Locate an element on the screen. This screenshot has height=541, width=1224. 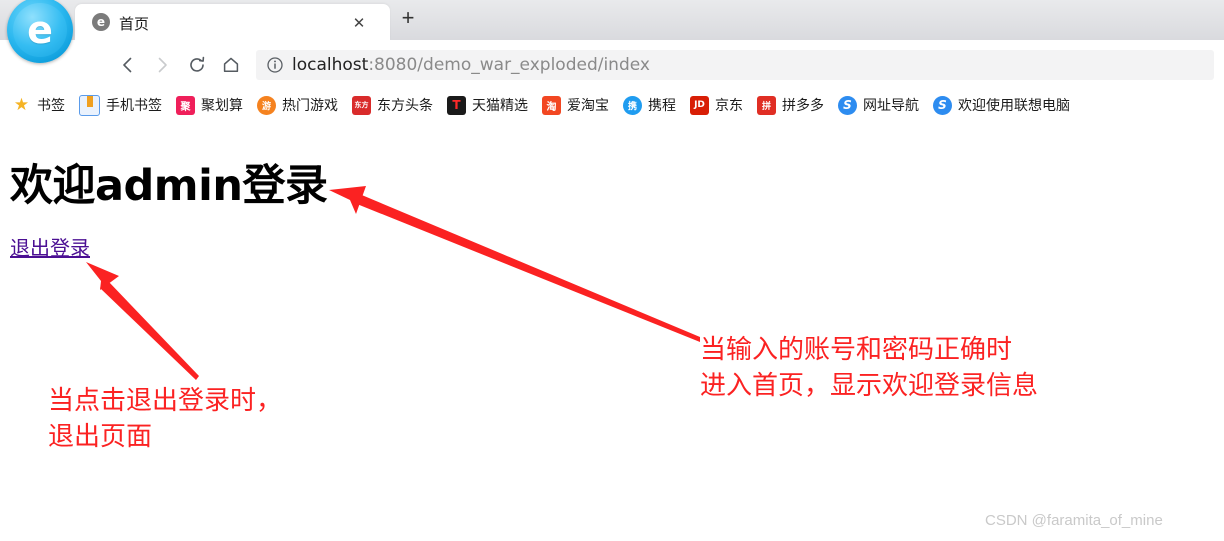
tmall-icon: T is located at coordinates (456, 105).